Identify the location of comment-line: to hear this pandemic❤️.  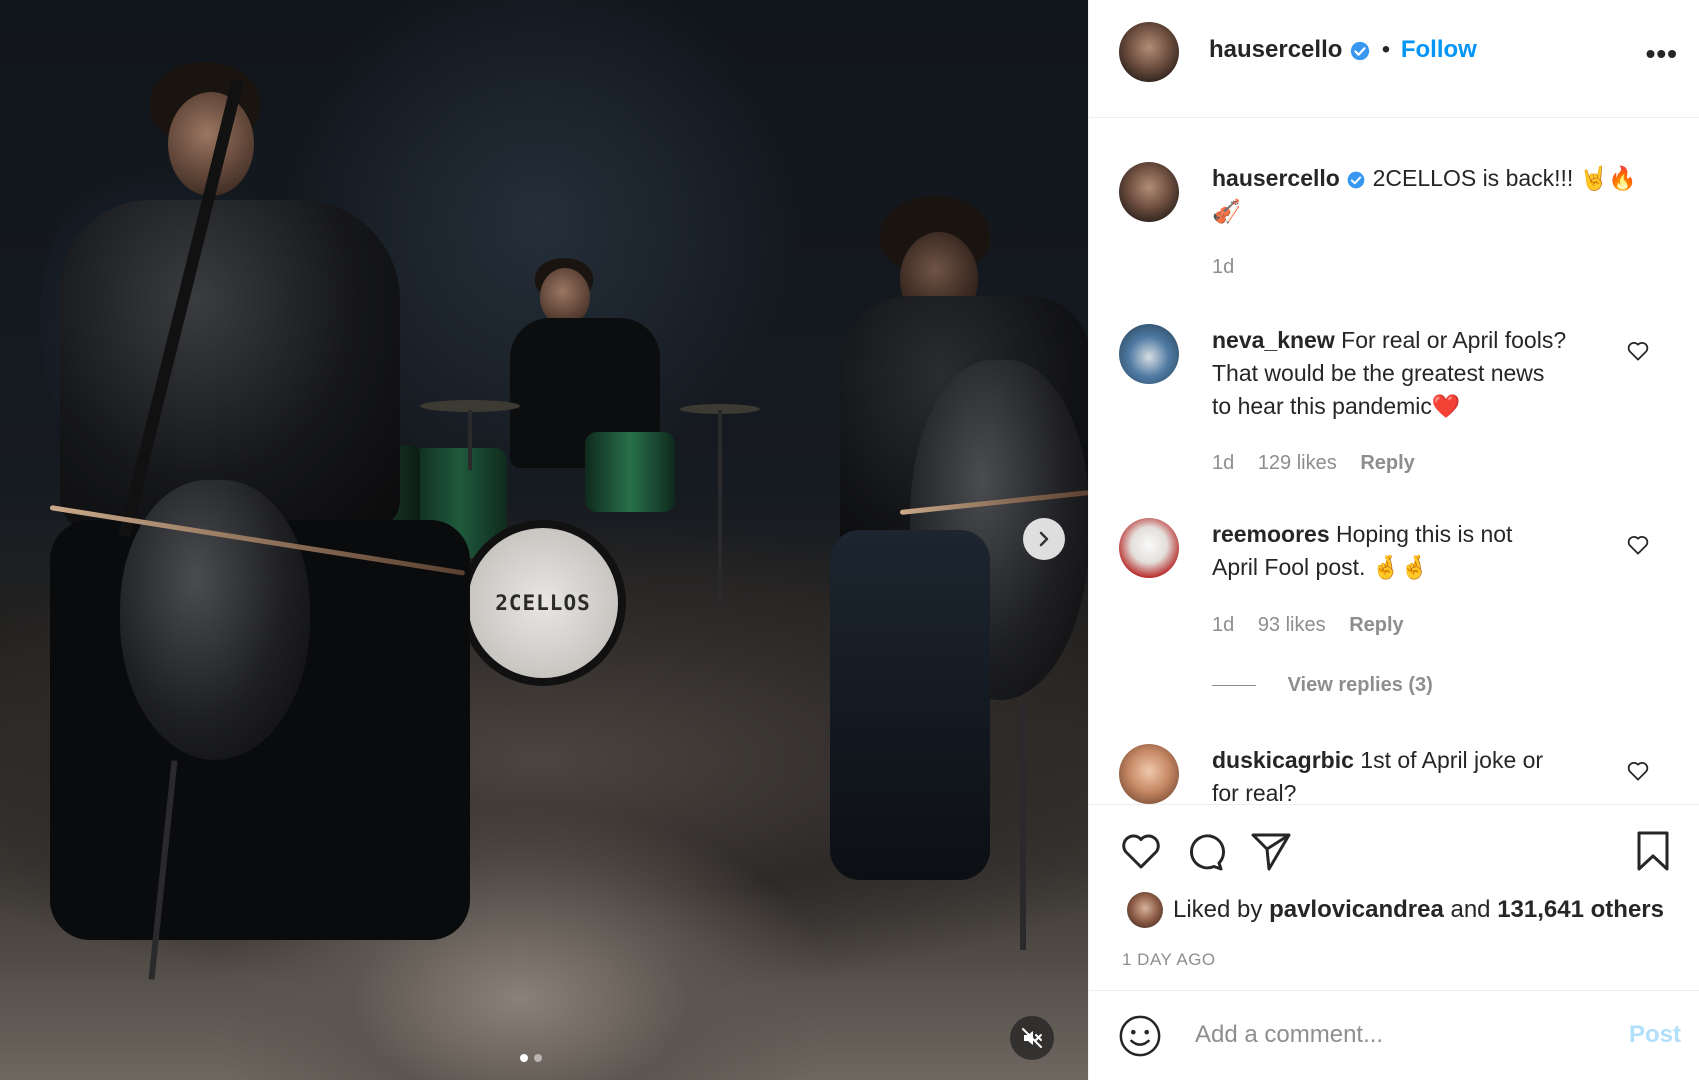
(1336, 406).